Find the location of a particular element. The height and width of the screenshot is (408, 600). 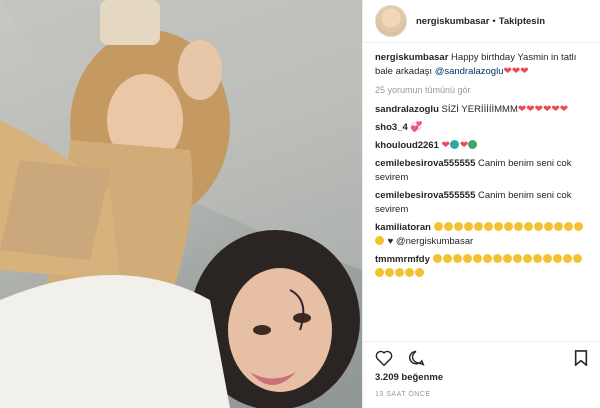

comment-item: sandralazoglu SİZİ YERİİİİİMMM❤❤❤❤❤❤ is located at coordinates (482, 110).